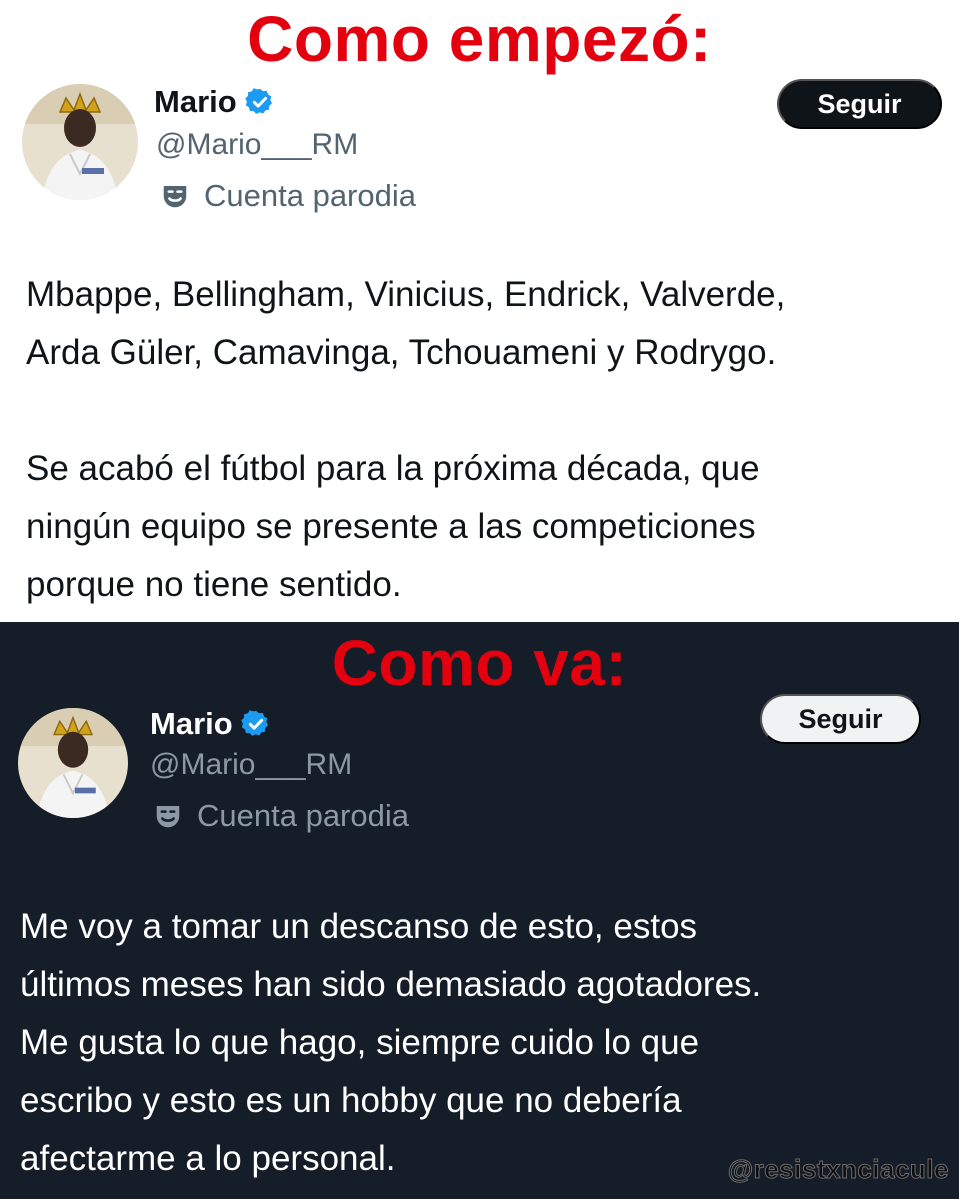 This screenshot has width=959, height=1199. I want to click on top-caption: Como empezó:, so click(479, 39).